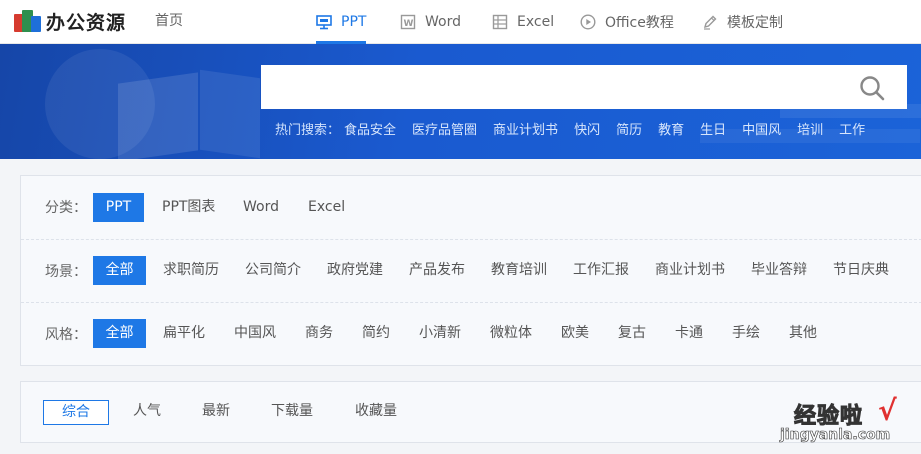 This screenshot has height=454, width=921. Describe the element at coordinates (230, 114) in the screenshot. I see `book-decoration-right` at that location.